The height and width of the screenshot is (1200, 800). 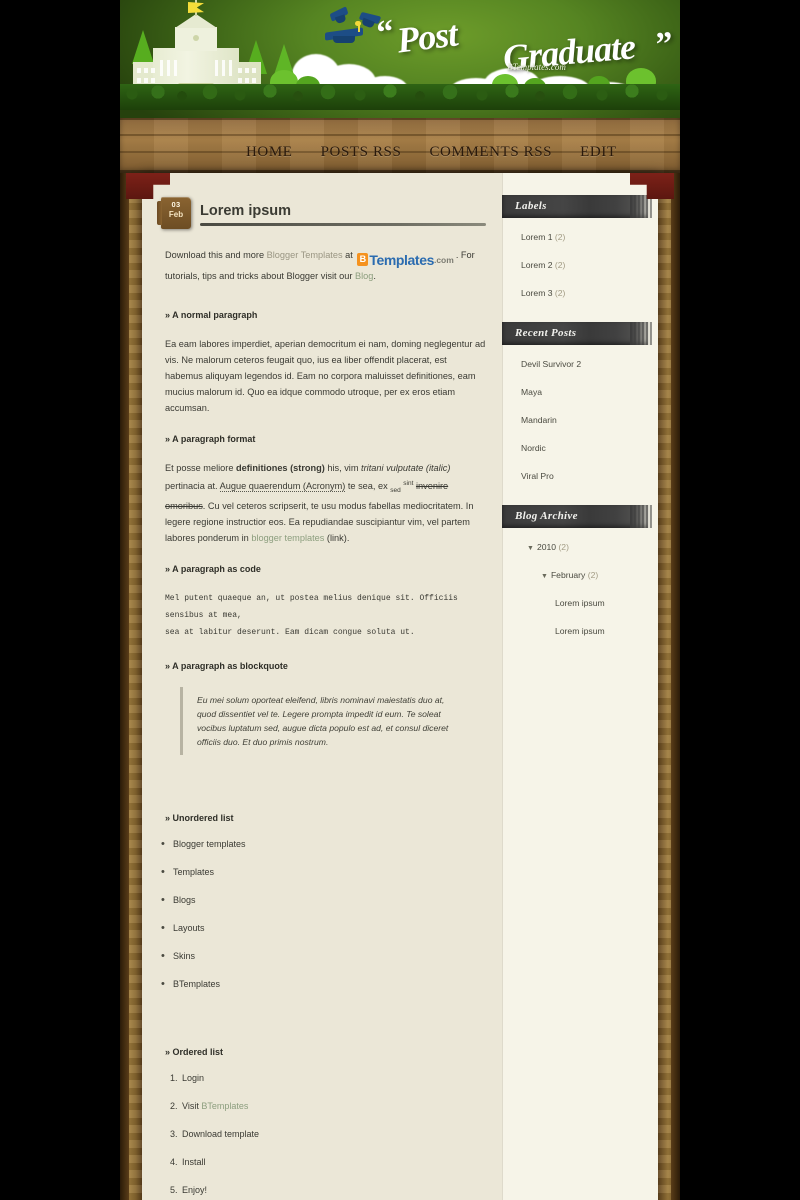 I want to click on list-item: Layouts, so click(x=323, y=928).